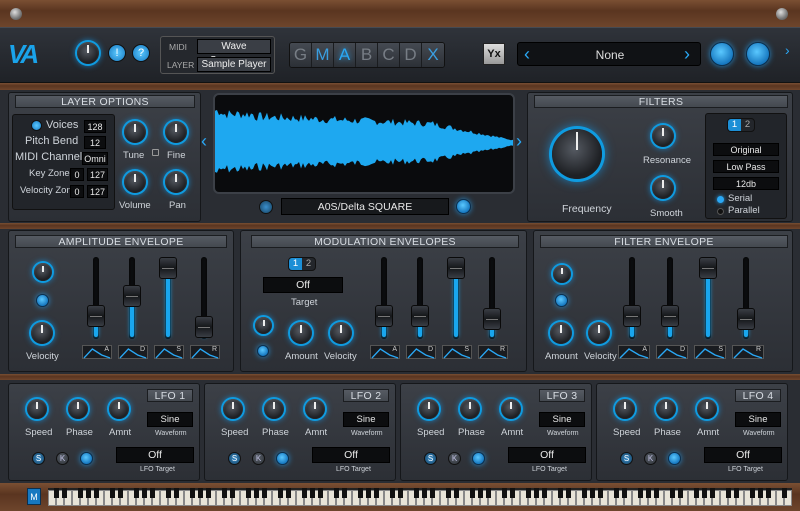 The height and width of the screenshot is (511, 800). I want to click on swap-button: Yx, so click(494, 54).